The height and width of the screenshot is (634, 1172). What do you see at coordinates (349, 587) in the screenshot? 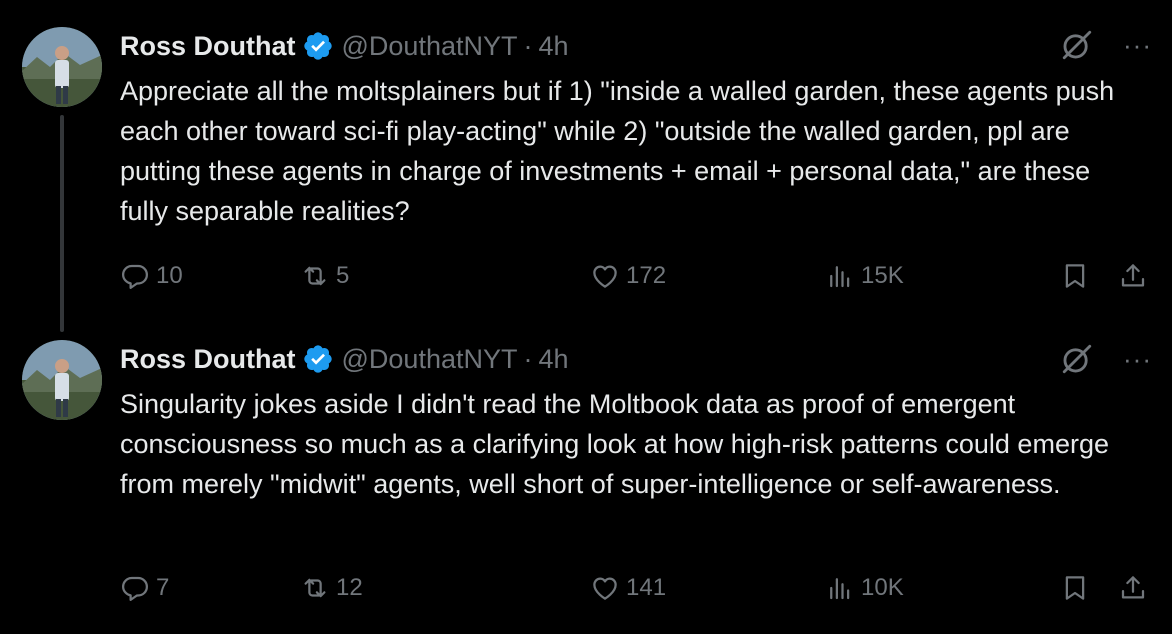
I see `repost-count: 12` at bounding box center [349, 587].